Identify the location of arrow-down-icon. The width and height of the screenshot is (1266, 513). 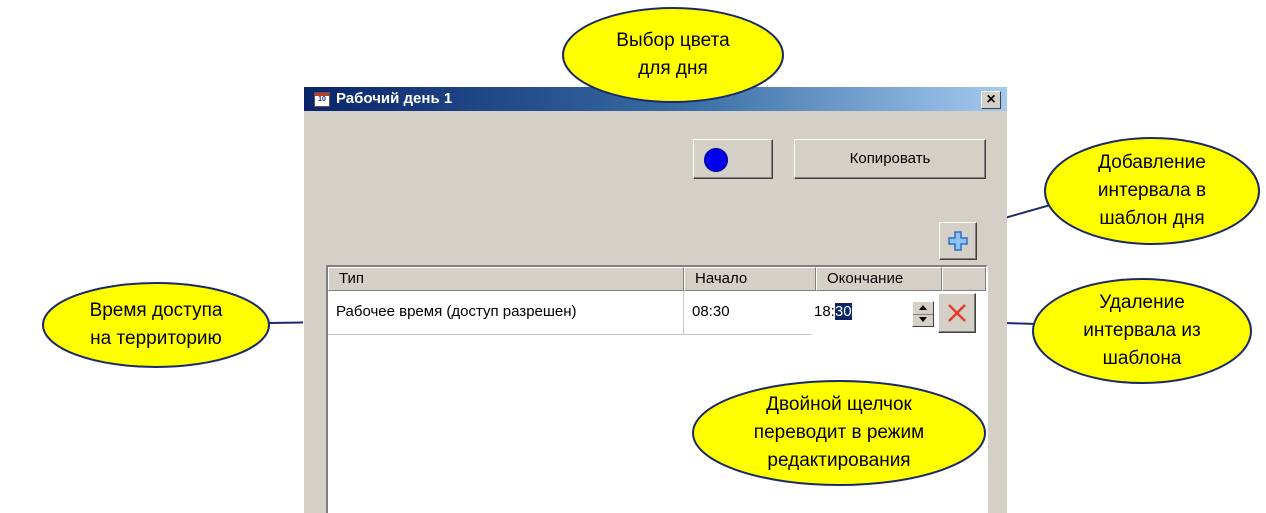
(923, 319).